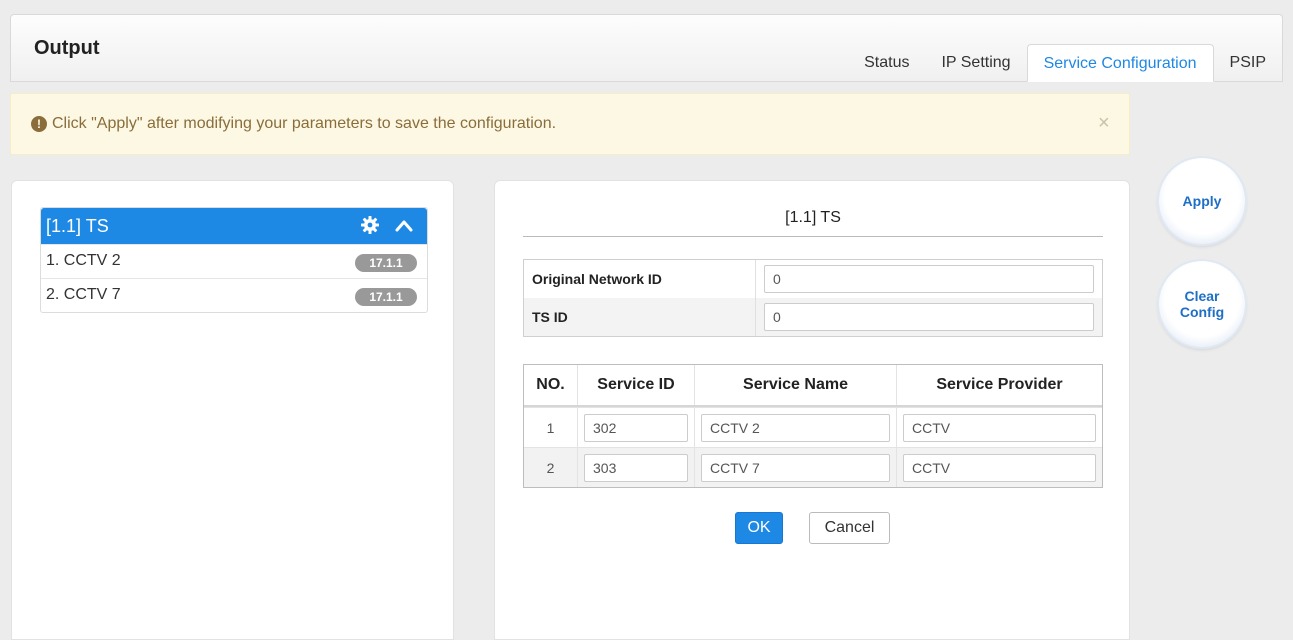 The image size is (1293, 640). I want to click on tree-item-cctv-7: 2. CCTV 7 17.1.1, so click(234, 295).